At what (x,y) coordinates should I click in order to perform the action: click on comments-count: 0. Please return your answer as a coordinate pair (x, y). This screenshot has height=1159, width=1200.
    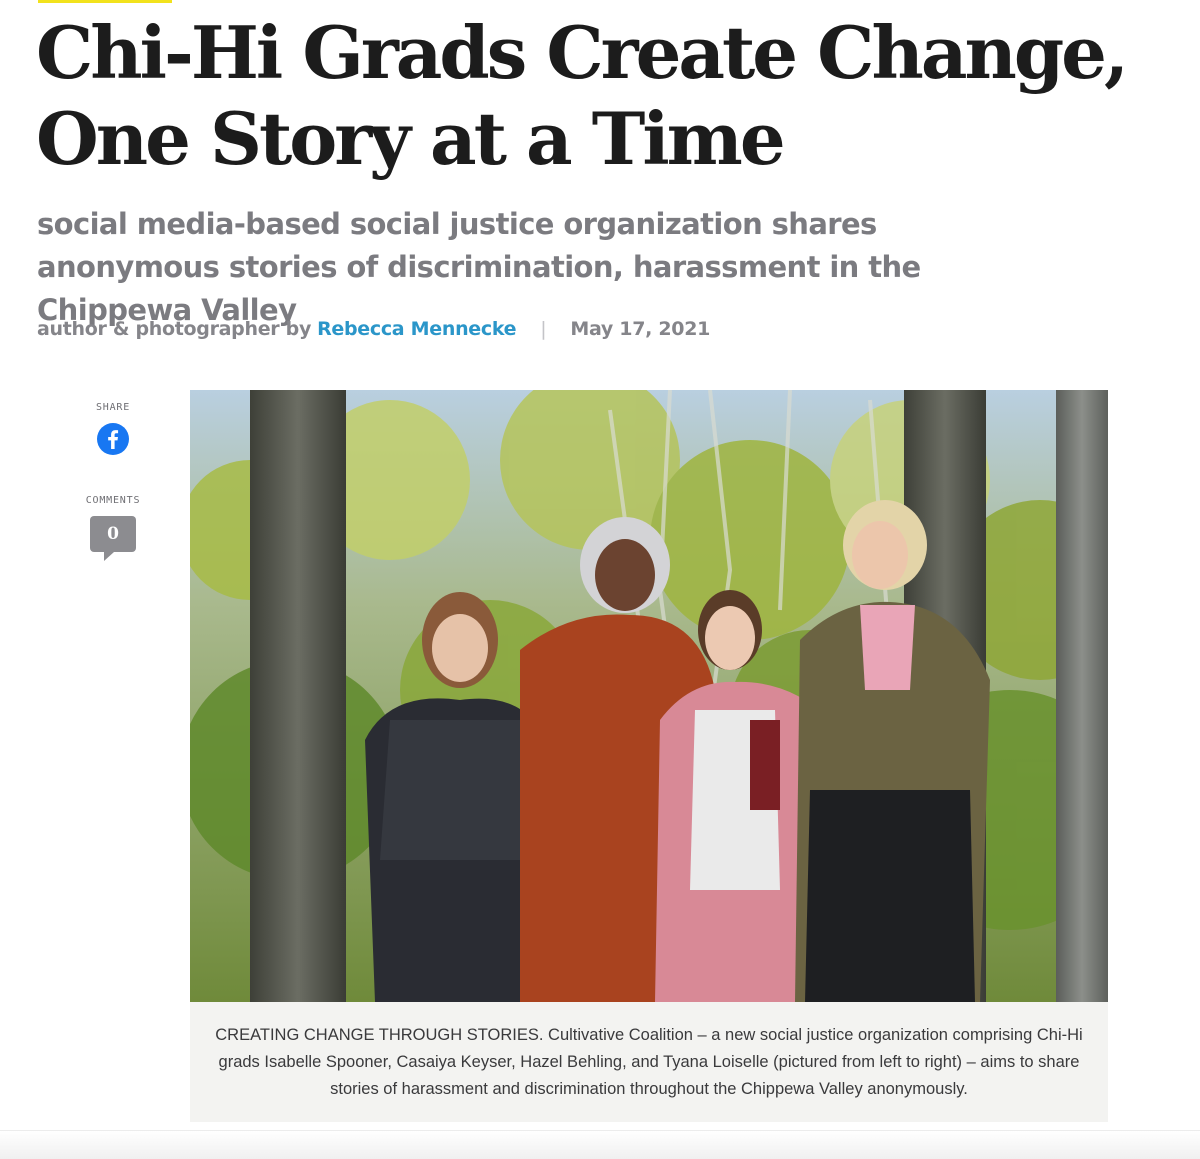
    Looking at the image, I should click on (113, 534).